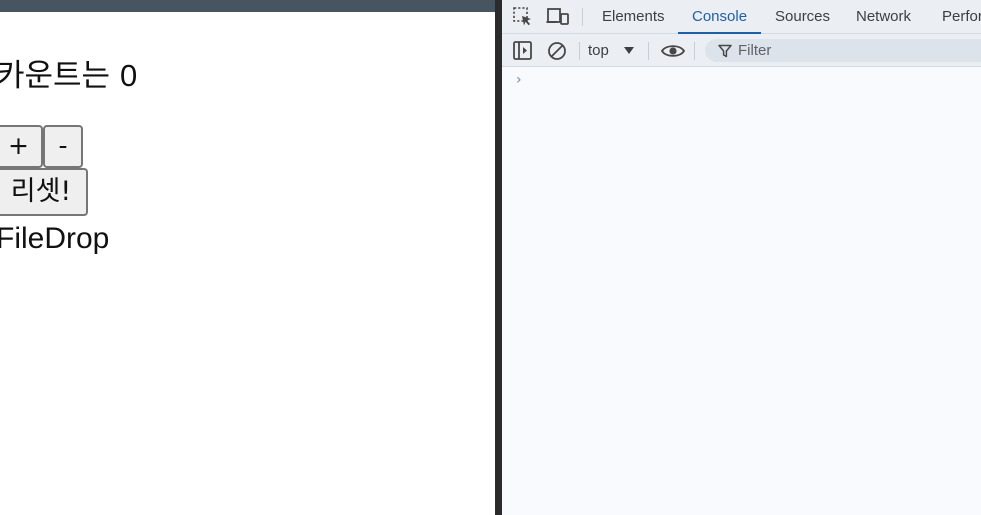 This screenshot has width=981, height=515. Describe the element at coordinates (557, 51) in the screenshot. I see `clear-console-icon` at that location.